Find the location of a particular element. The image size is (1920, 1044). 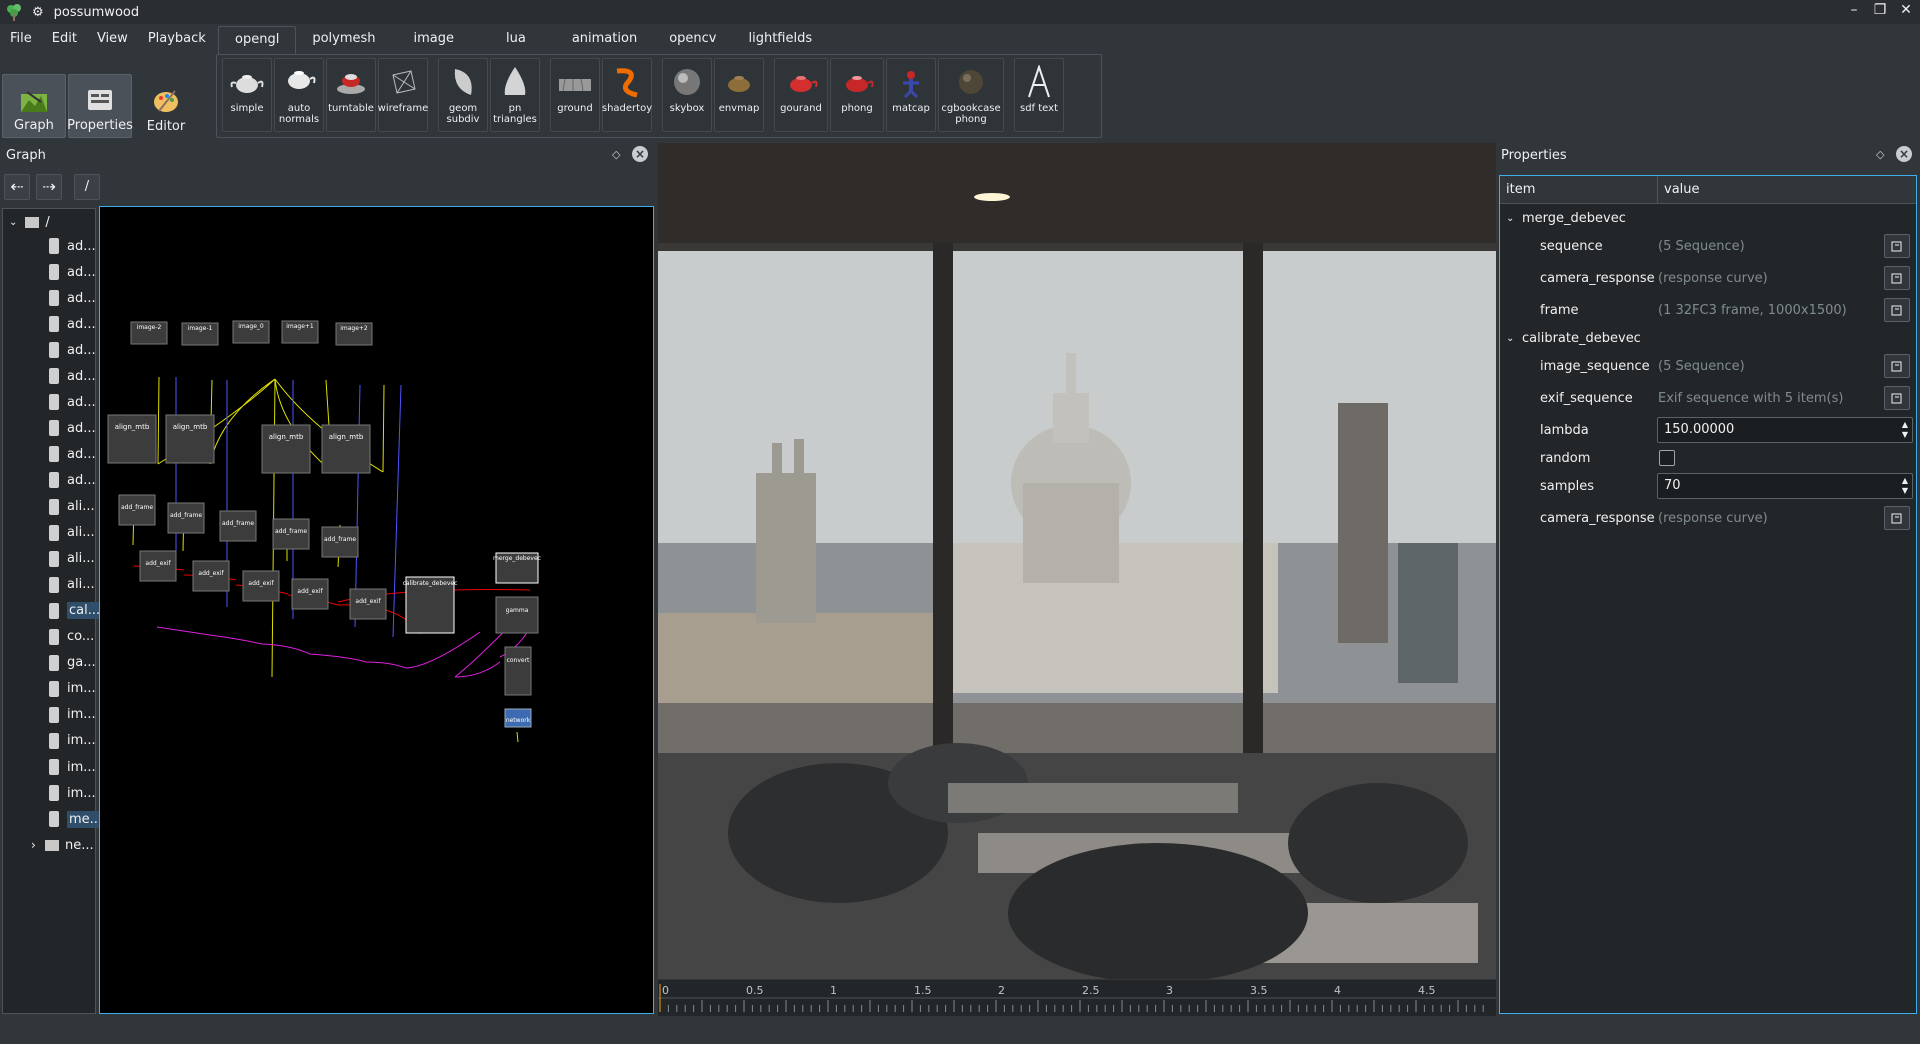

settings-gear-icon: ⚙ is located at coordinates (38, 12).